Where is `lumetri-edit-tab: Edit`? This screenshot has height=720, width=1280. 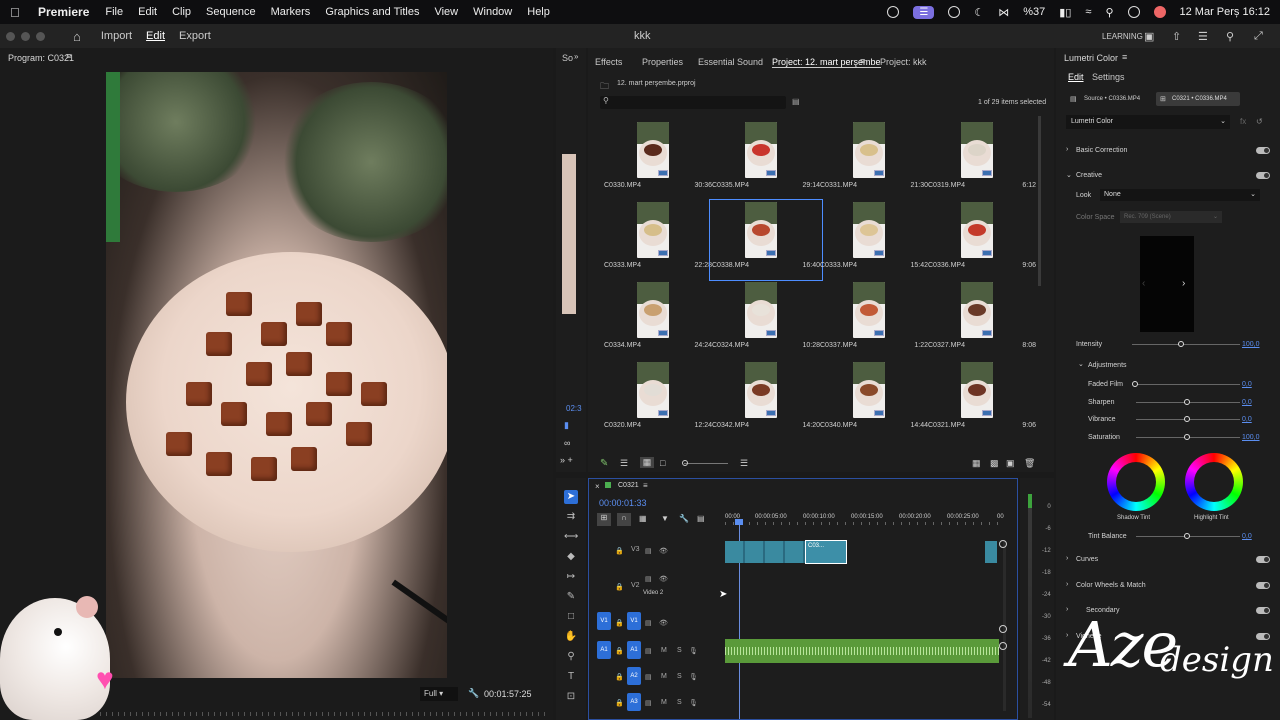 lumetri-edit-tab: Edit is located at coordinates (1076, 77).